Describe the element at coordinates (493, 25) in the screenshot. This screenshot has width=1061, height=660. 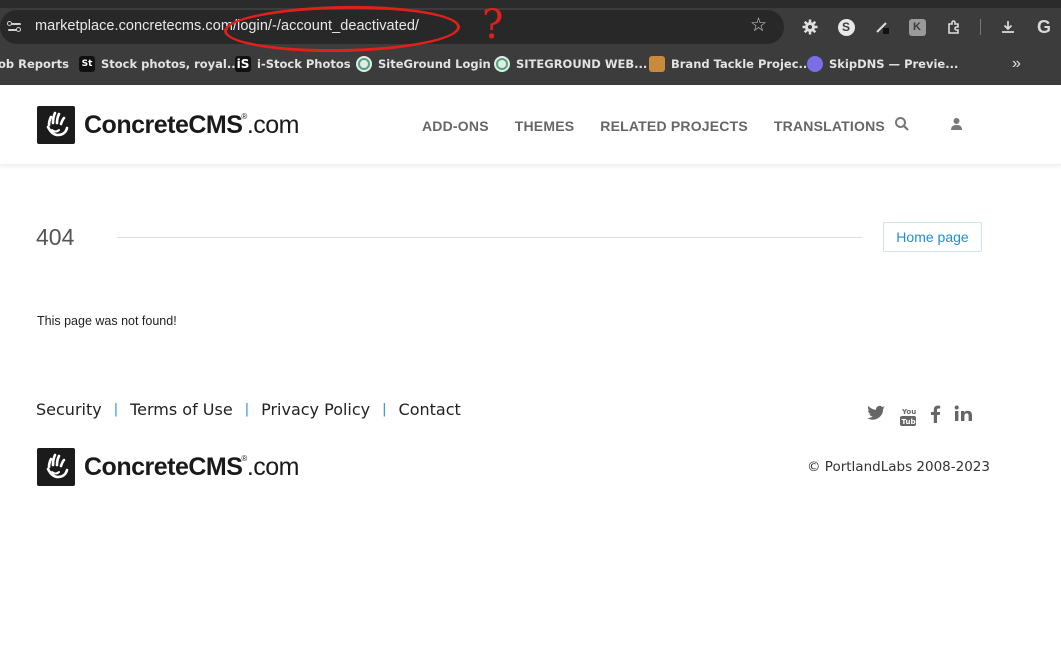
I see `red-annotation-question-mark: ?` at that location.